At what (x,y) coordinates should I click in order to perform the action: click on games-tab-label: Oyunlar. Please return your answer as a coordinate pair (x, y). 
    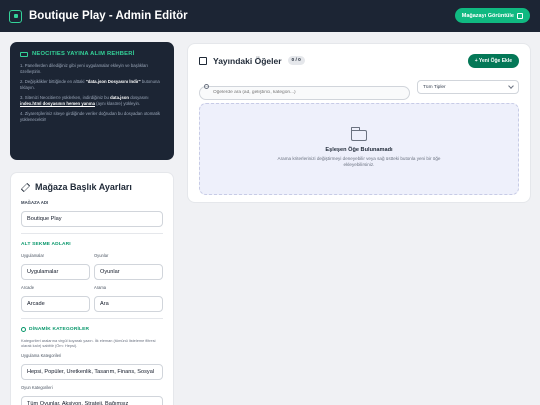
    Looking at the image, I should click on (101, 255).